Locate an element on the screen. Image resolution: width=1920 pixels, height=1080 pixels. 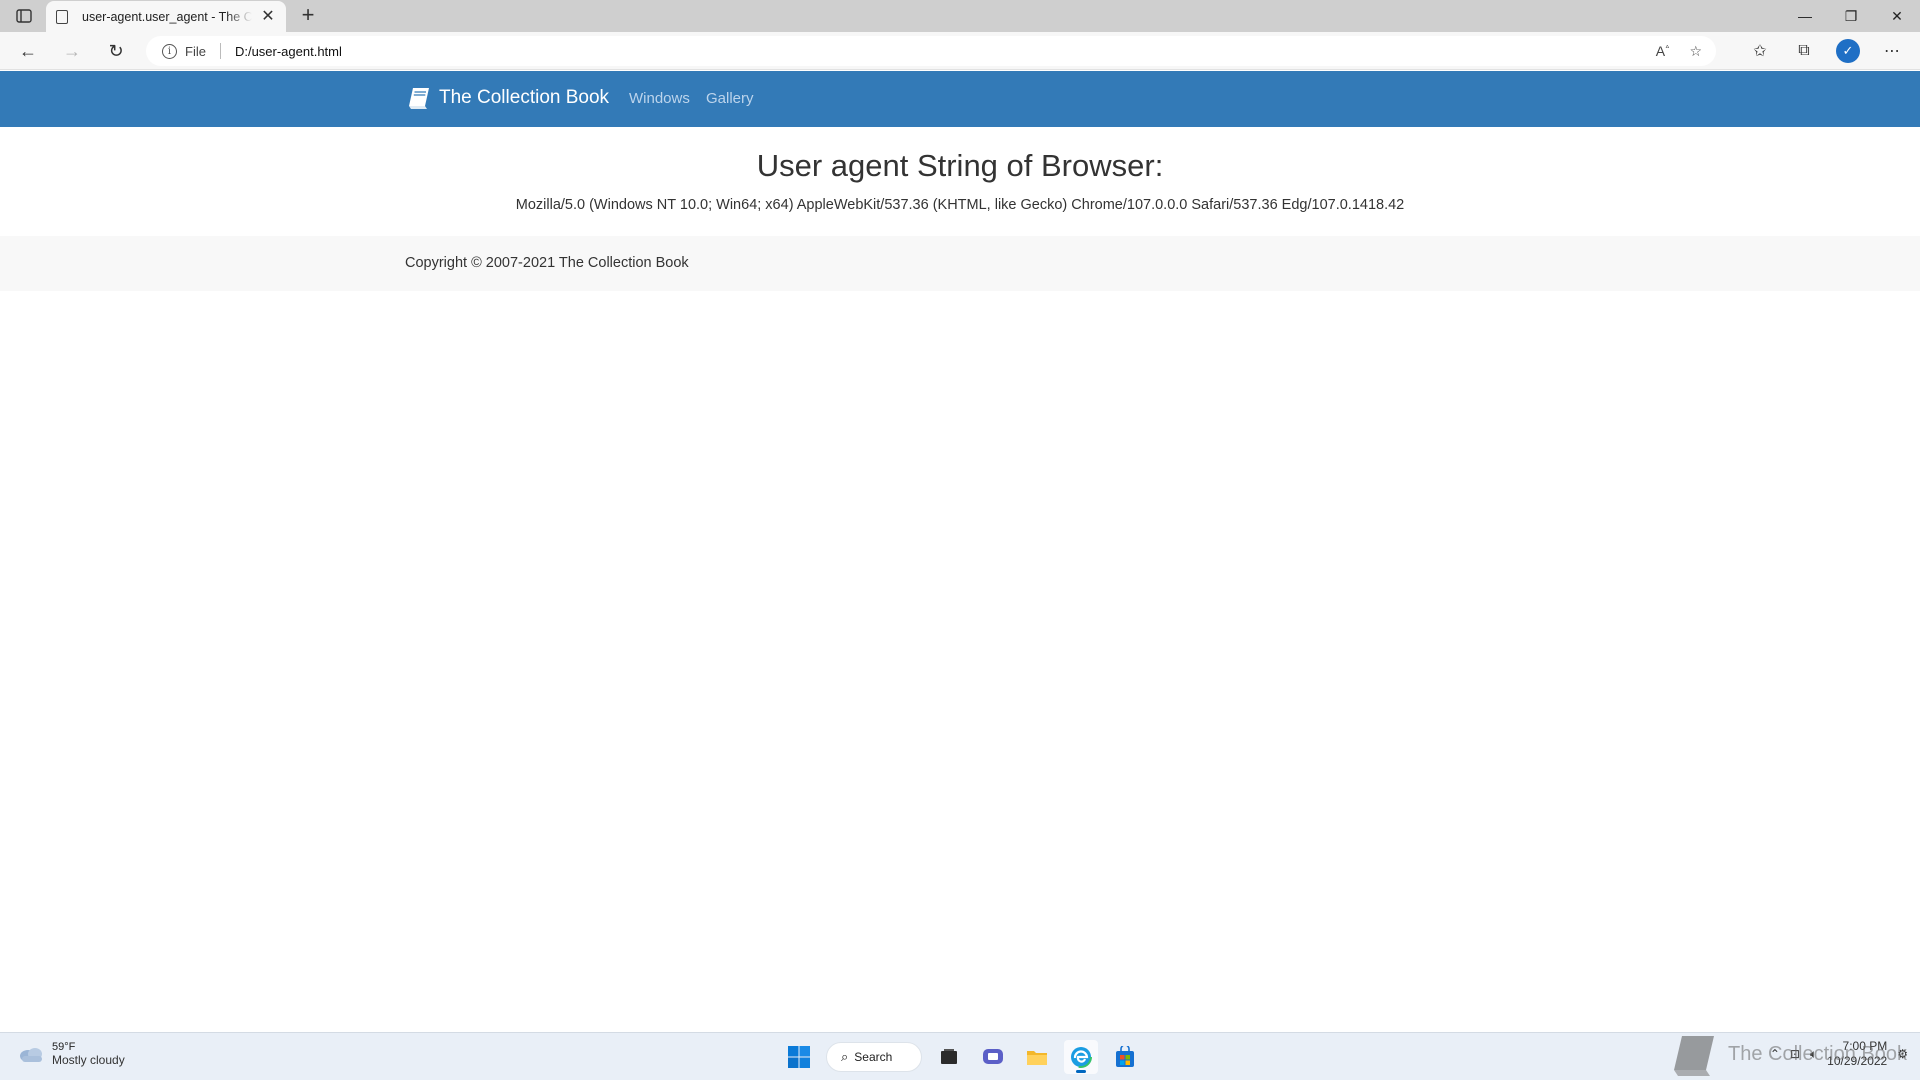
weather-temperature: 59°F is located at coordinates (64, 1047).